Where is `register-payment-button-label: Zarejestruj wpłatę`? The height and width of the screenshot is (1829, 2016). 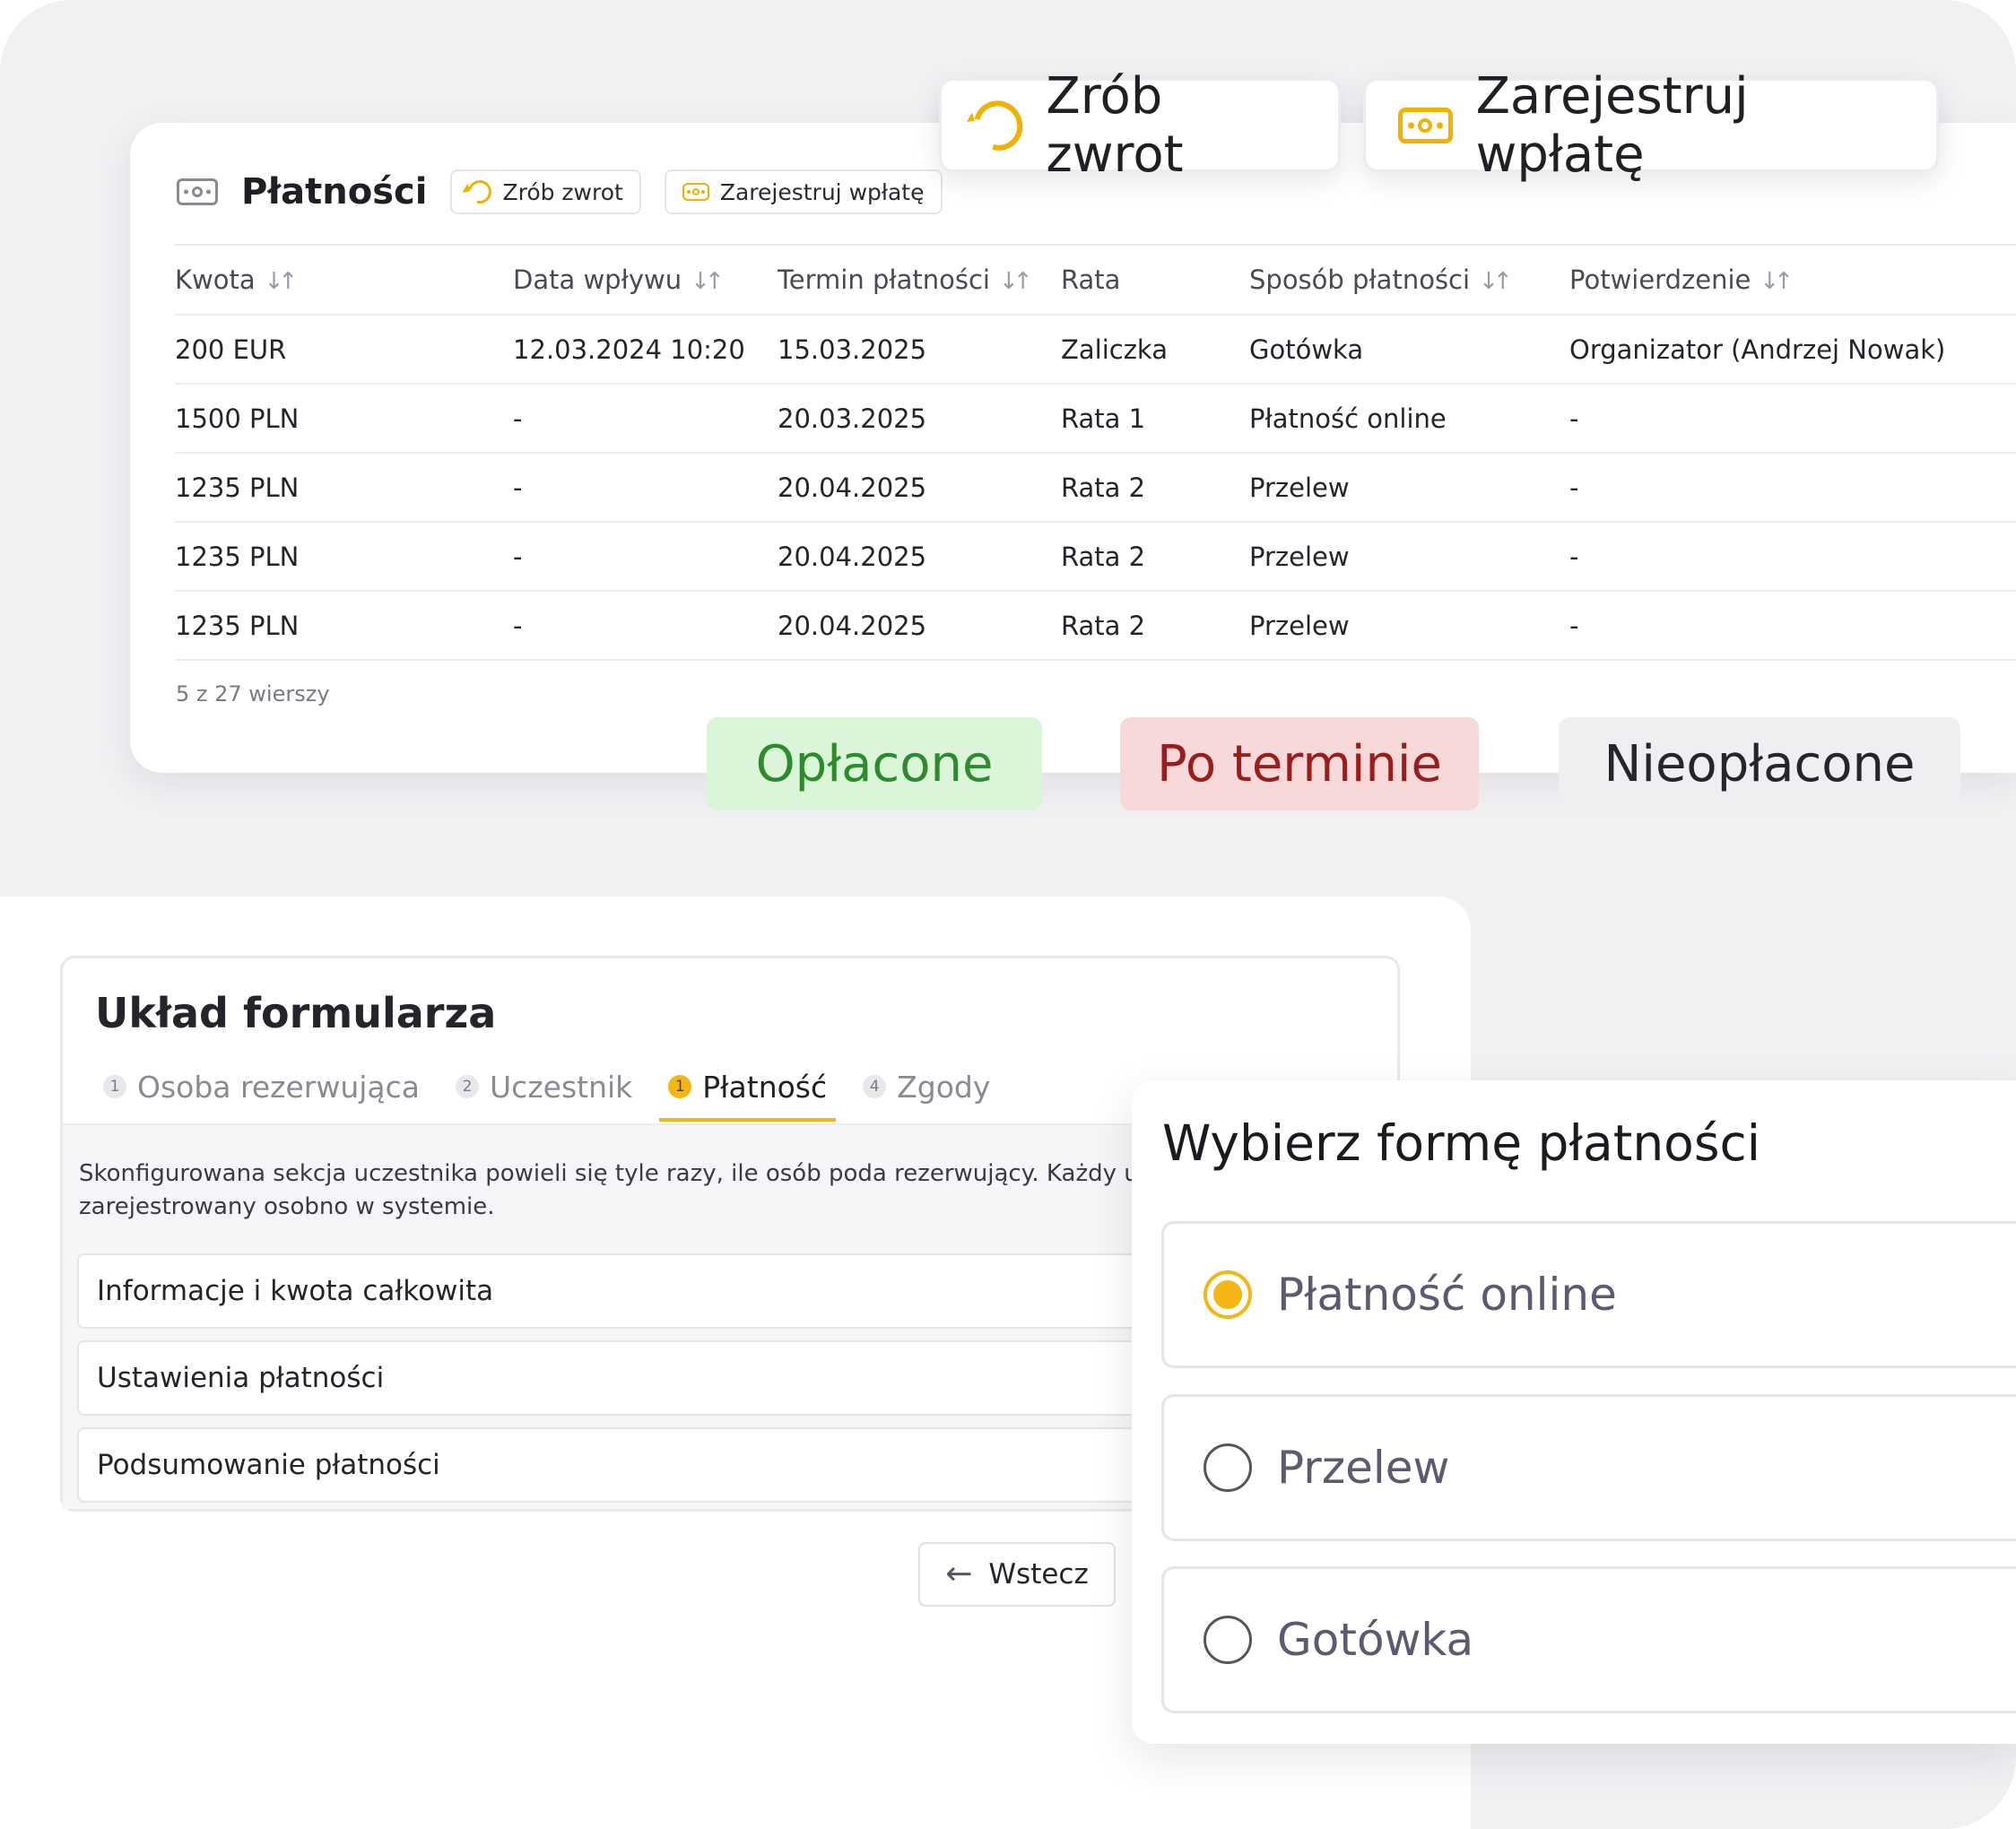
register-payment-button-label: Zarejestruj wpłatę is located at coordinates (822, 192).